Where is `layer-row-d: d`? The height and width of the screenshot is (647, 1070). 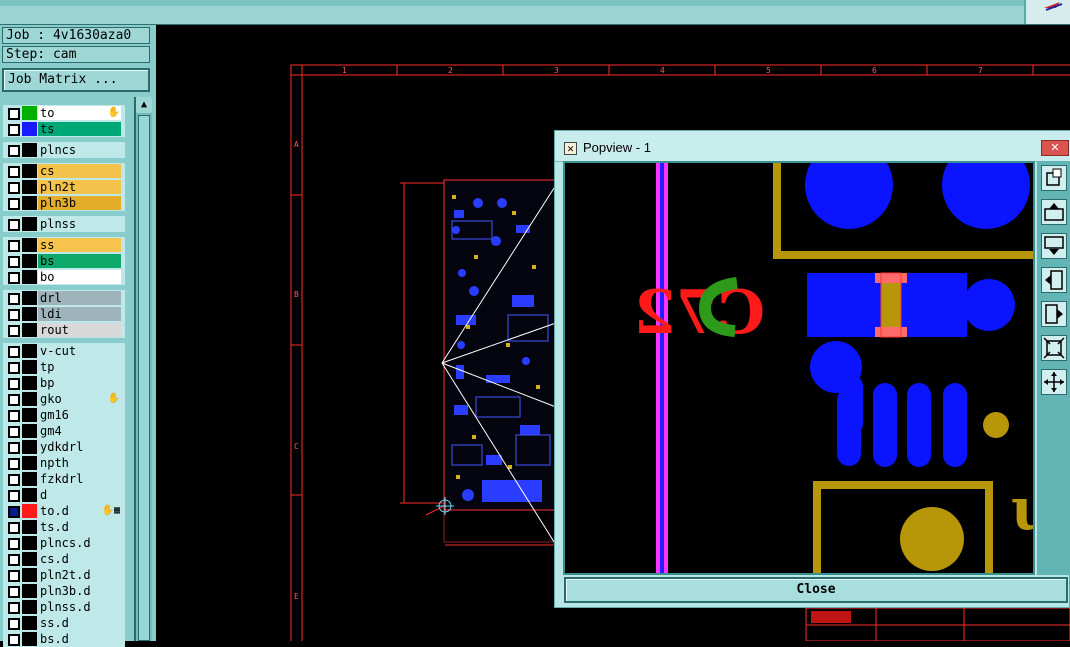 layer-row-d: d is located at coordinates (64, 495).